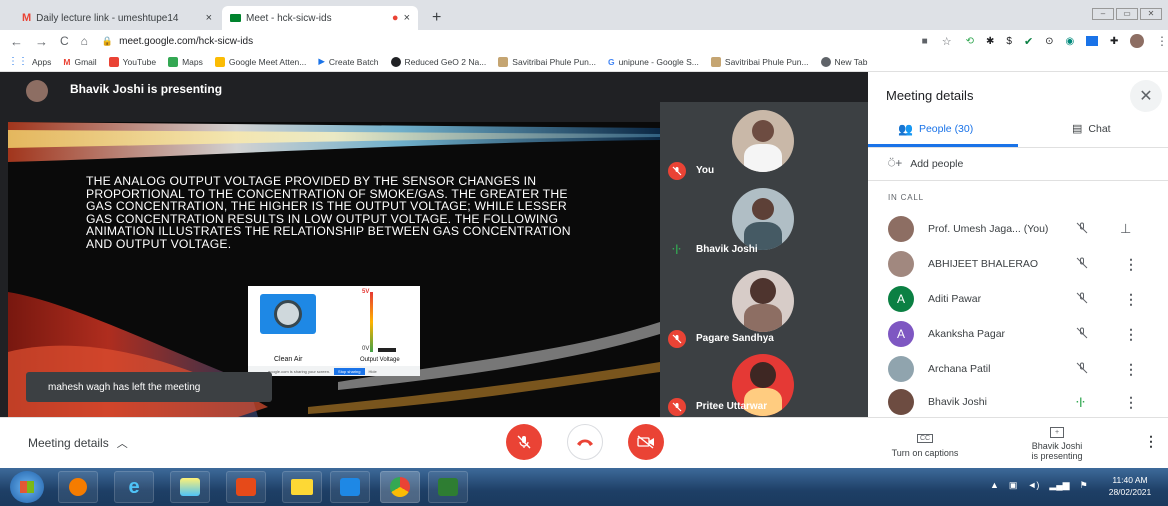 The width and height of the screenshot is (1168, 506). I want to click on close-panel-button: ✕, so click(1146, 96).